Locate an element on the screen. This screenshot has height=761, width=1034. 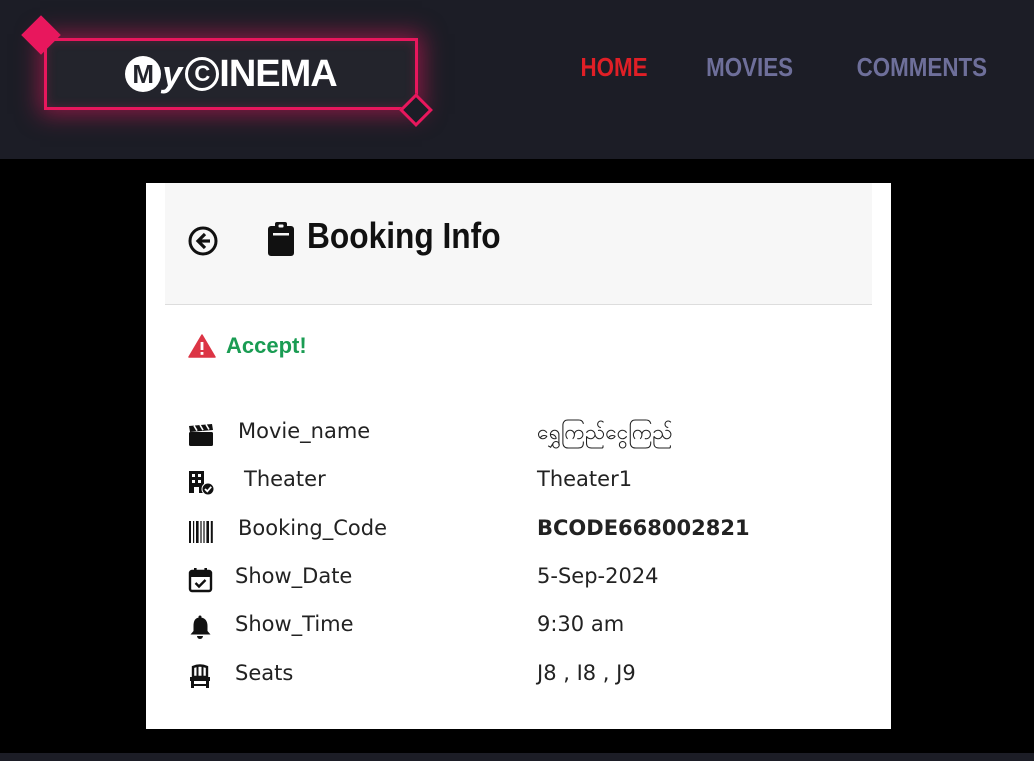
chair-icon is located at coordinates (200, 676).